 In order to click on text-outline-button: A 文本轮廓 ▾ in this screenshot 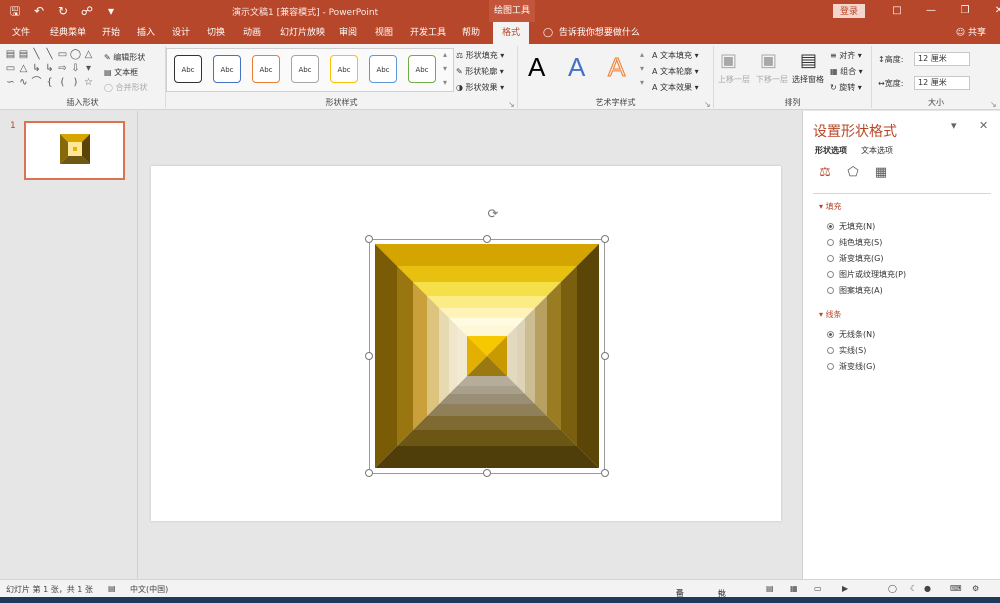, I will do `click(675, 71)`.